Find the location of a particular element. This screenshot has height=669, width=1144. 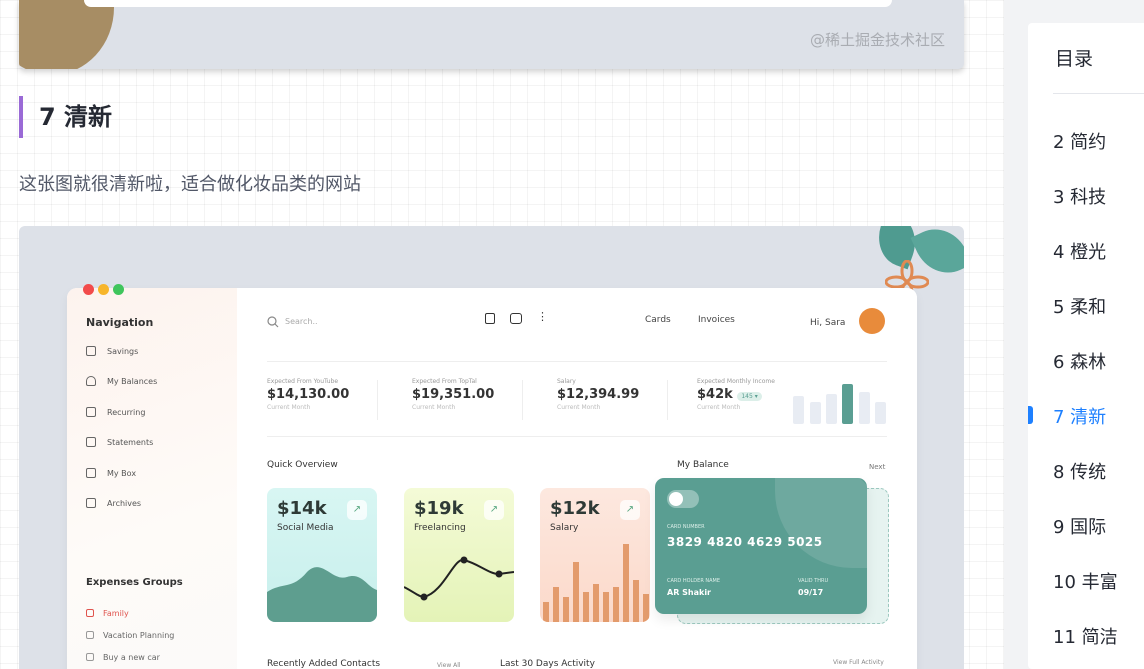

nav-item-my-box: My Box is located at coordinates (111, 473).